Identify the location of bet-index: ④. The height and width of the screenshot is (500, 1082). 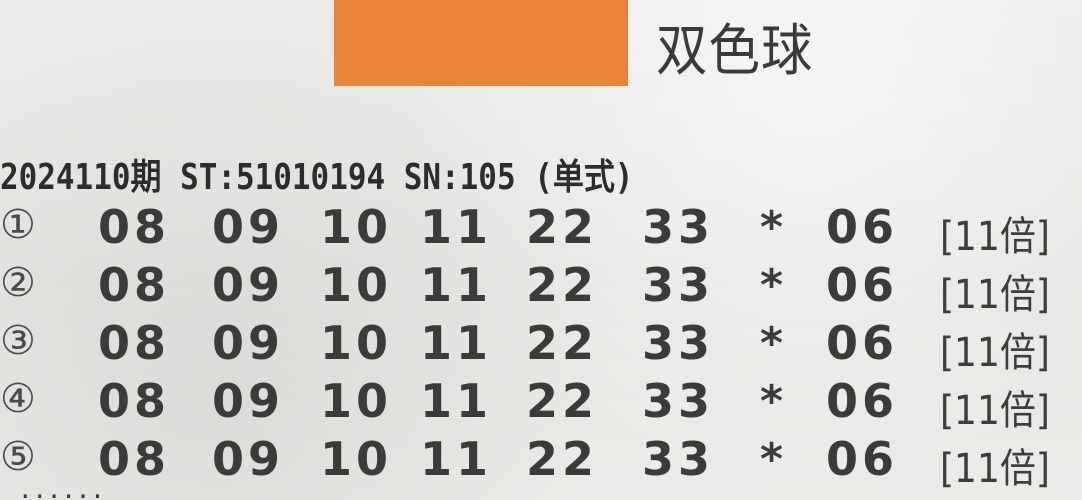
(18, 399).